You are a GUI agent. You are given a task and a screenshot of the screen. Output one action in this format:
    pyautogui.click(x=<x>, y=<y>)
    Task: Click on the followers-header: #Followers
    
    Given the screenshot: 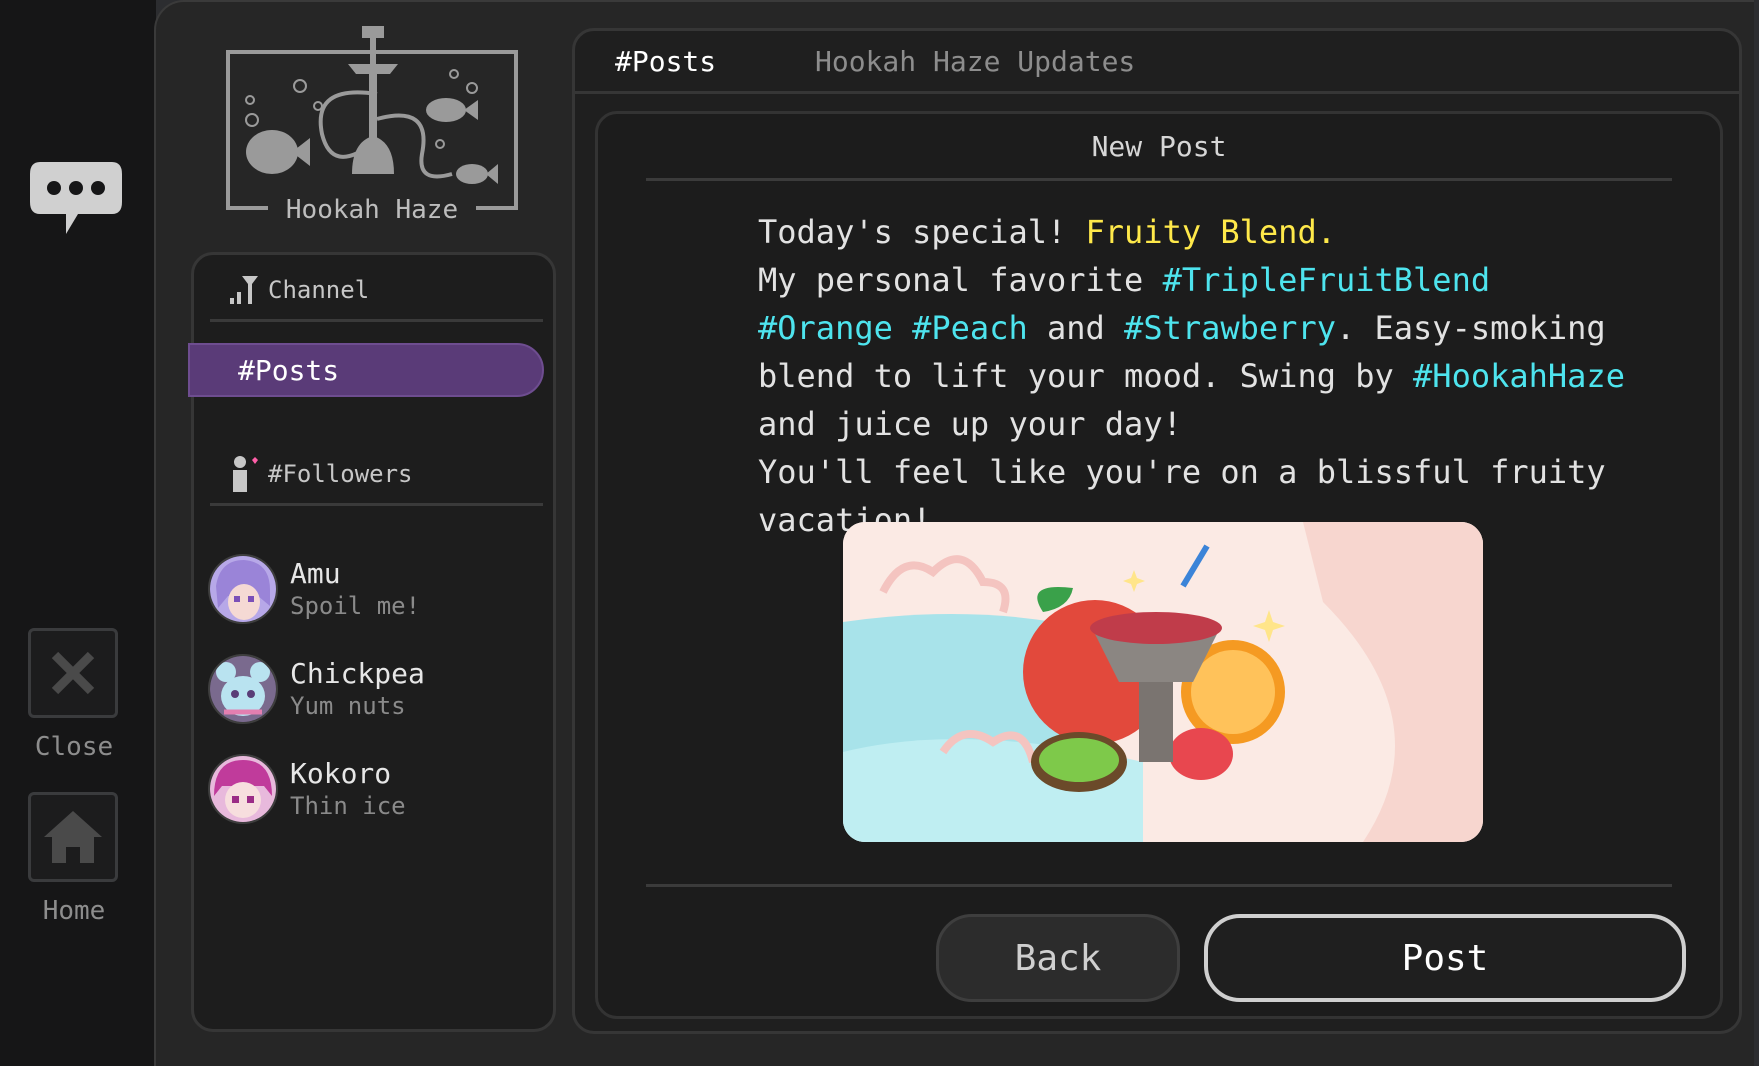 What is the action you would take?
    pyautogui.click(x=376, y=475)
    